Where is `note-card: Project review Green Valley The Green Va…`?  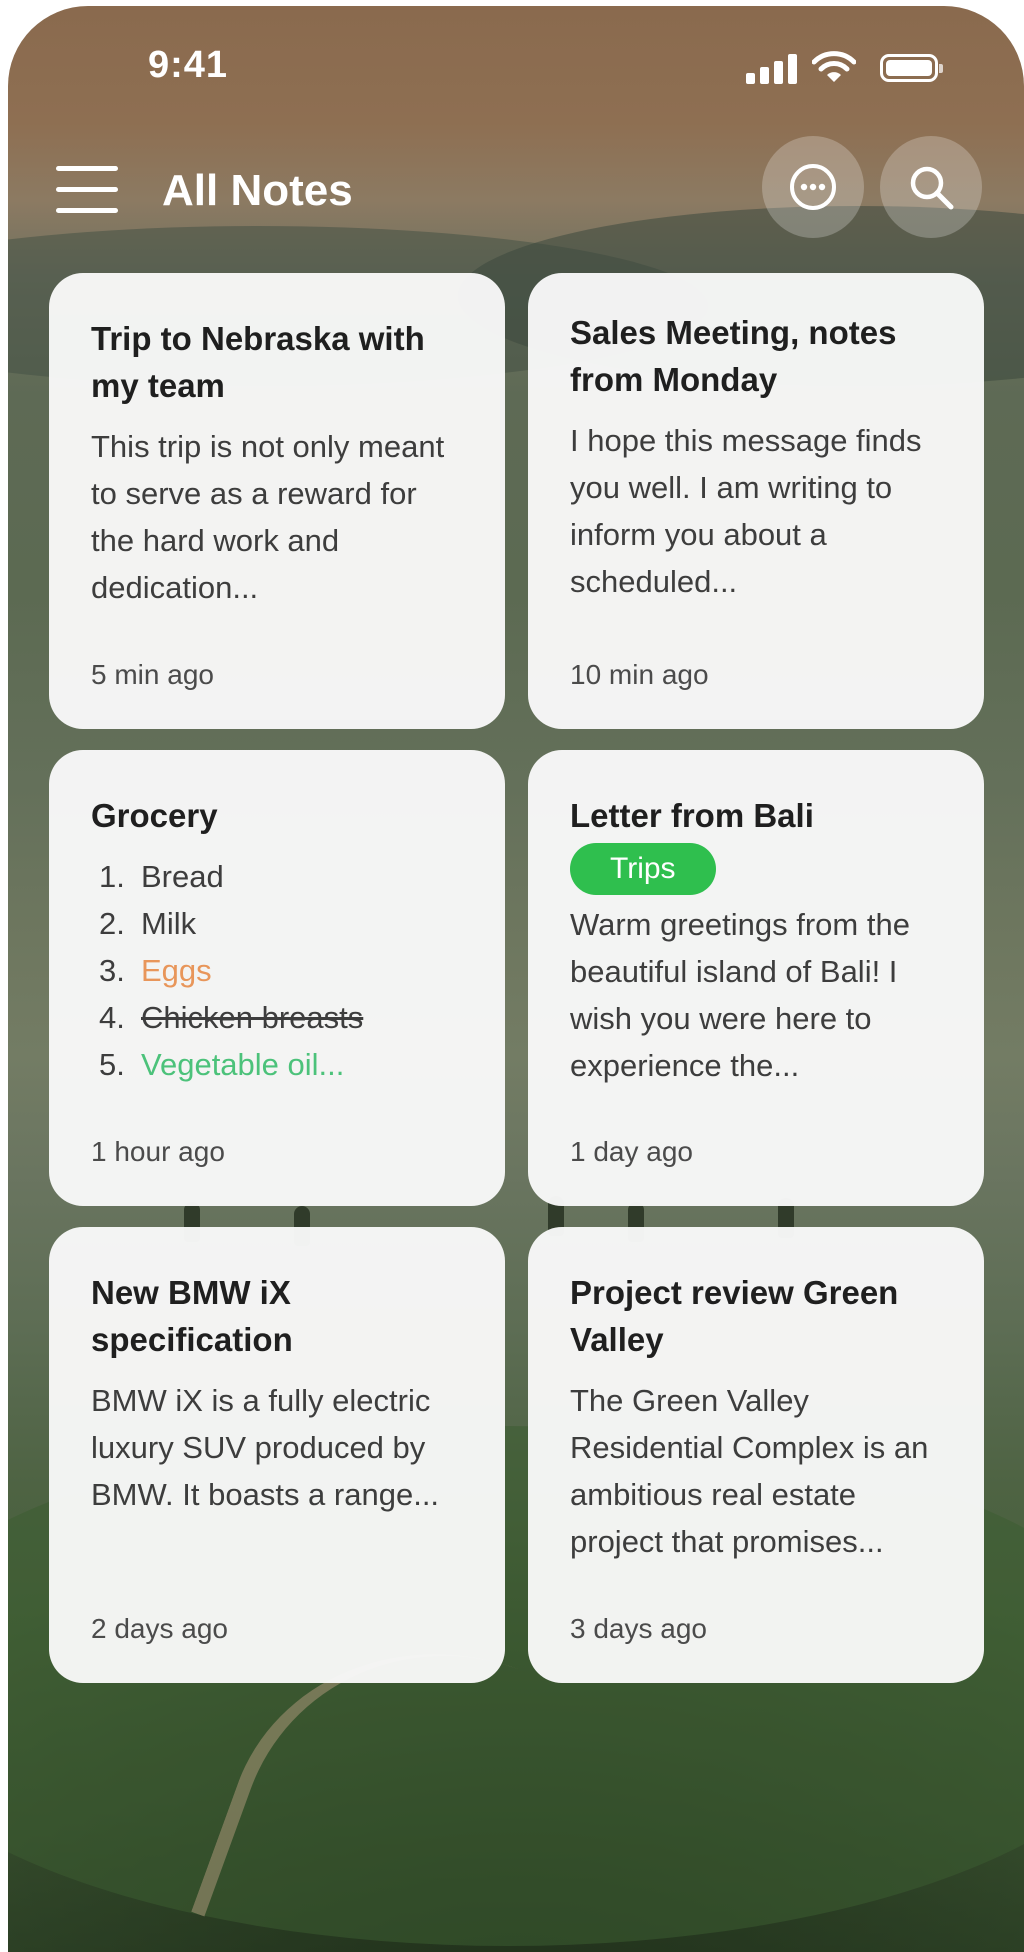
note-card: Project review Green Valley The Green Va… is located at coordinates (756, 1455).